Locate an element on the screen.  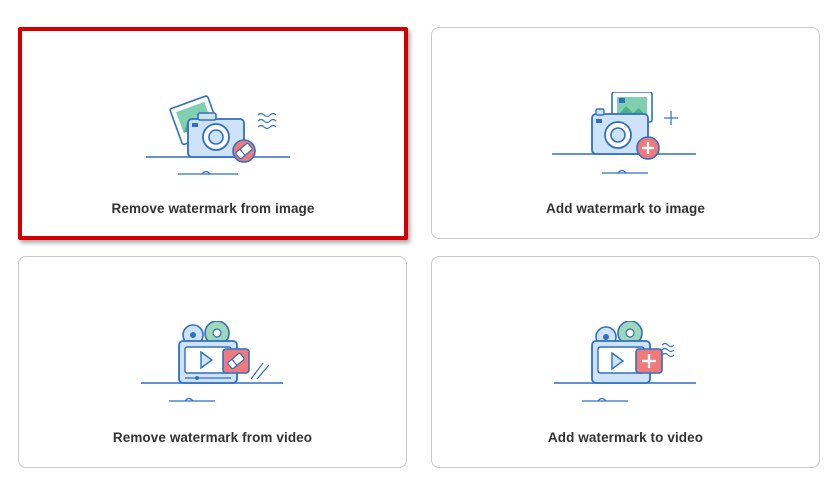
video-add-icon is located at coordinates (625, 361).